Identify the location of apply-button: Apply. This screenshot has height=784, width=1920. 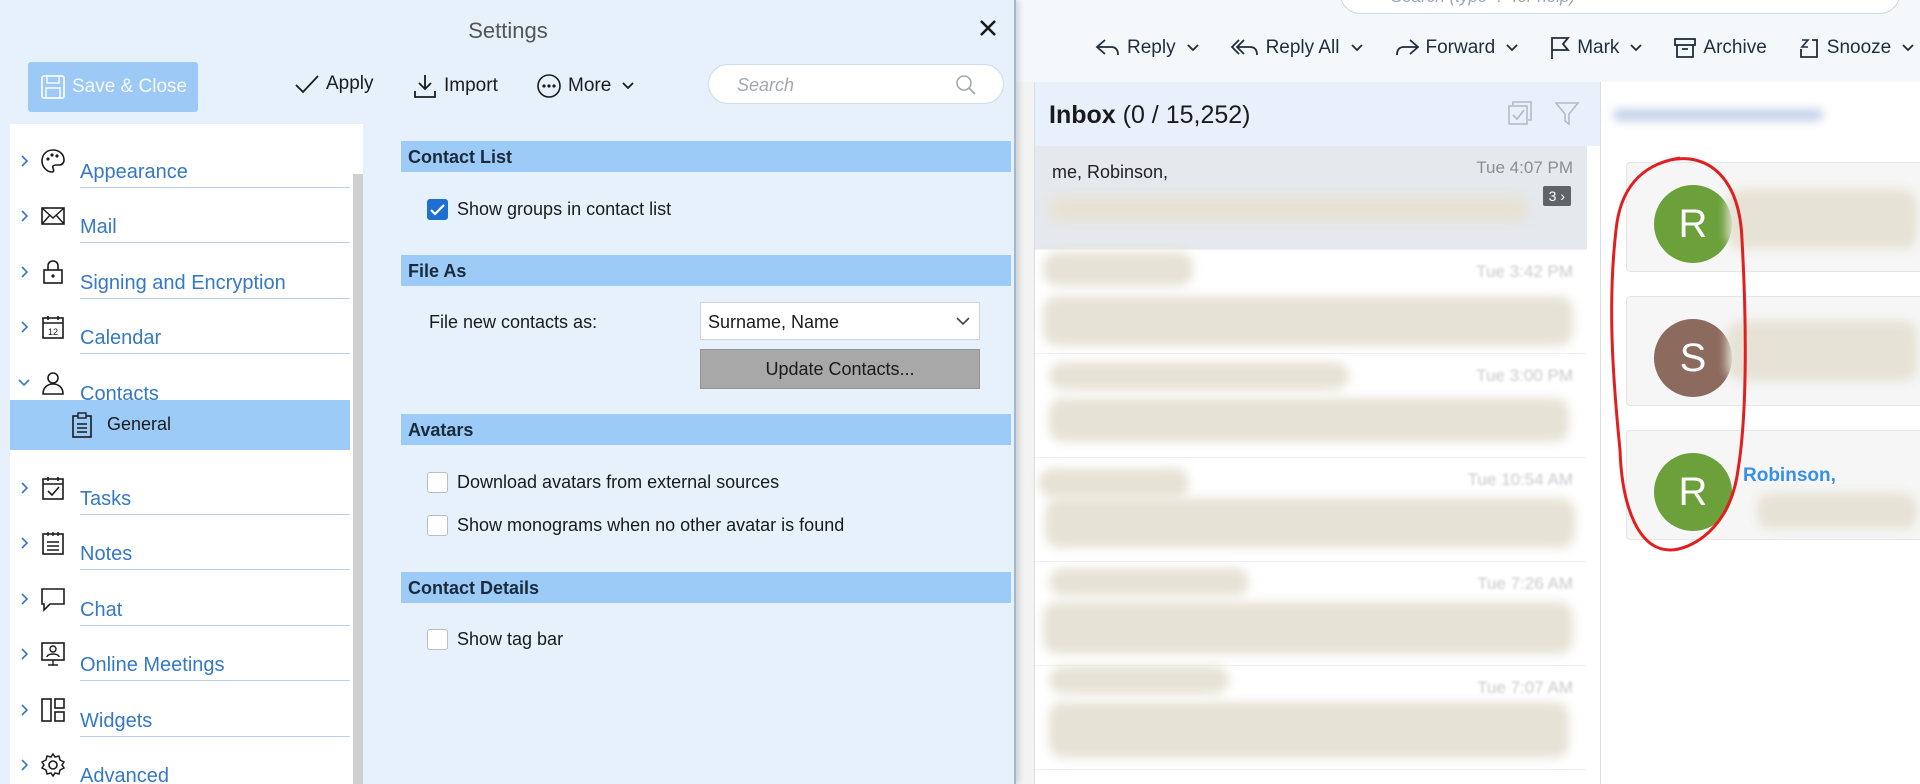
(334, 84).